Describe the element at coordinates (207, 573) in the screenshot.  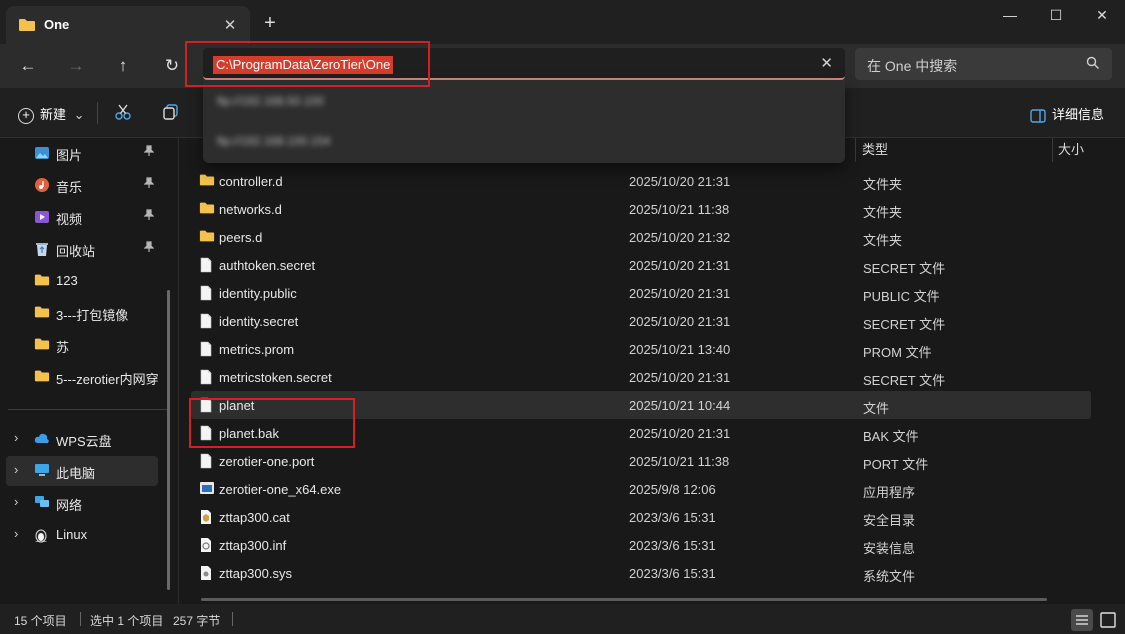
I see `system-file-icon` at that location.